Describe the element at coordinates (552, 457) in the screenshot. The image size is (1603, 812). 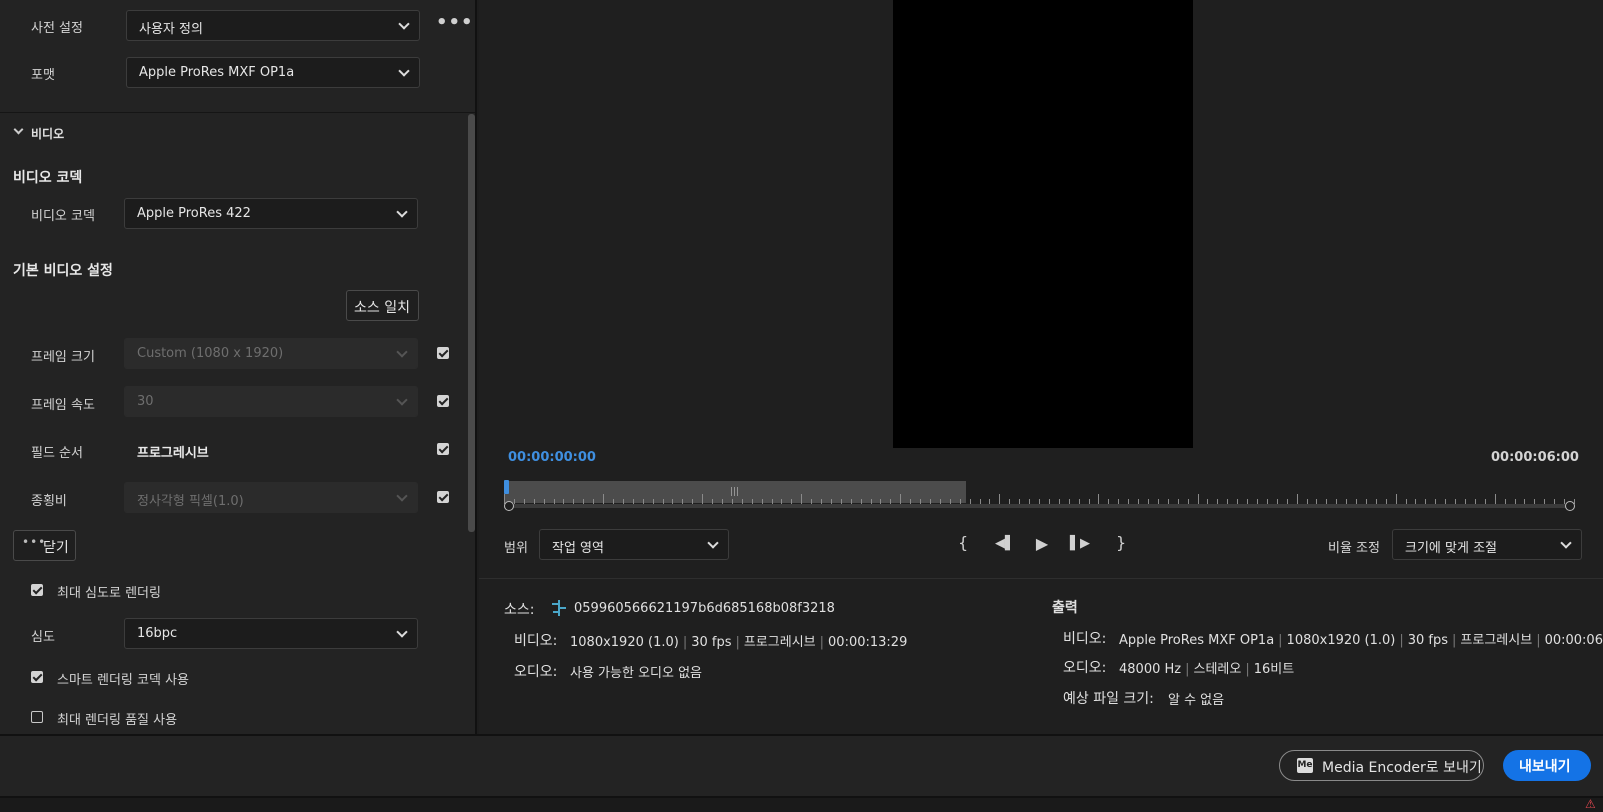
I see `timecode-current: 00:00:00:00` at that location.